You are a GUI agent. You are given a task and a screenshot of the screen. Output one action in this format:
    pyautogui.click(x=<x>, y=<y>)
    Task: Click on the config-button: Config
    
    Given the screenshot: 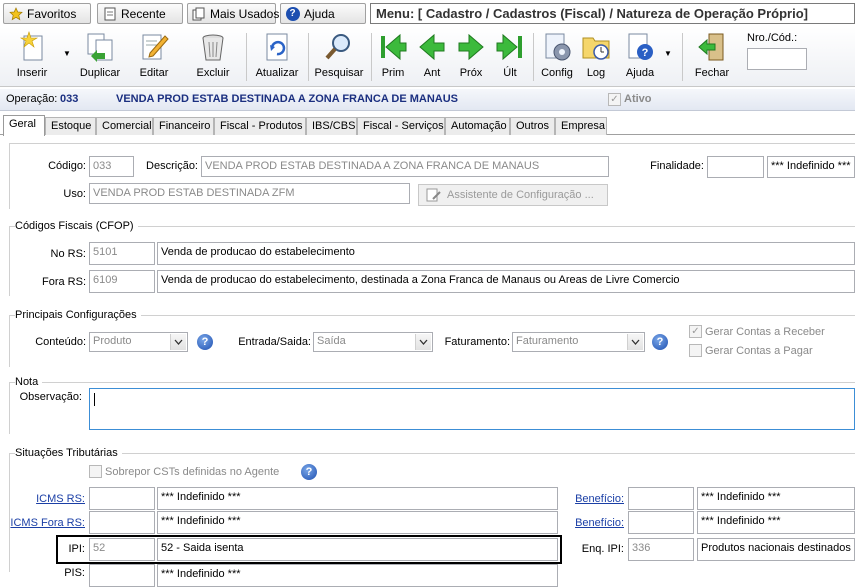 What is the action you would take?
    pyautogui.click(x=557, y=57)
    